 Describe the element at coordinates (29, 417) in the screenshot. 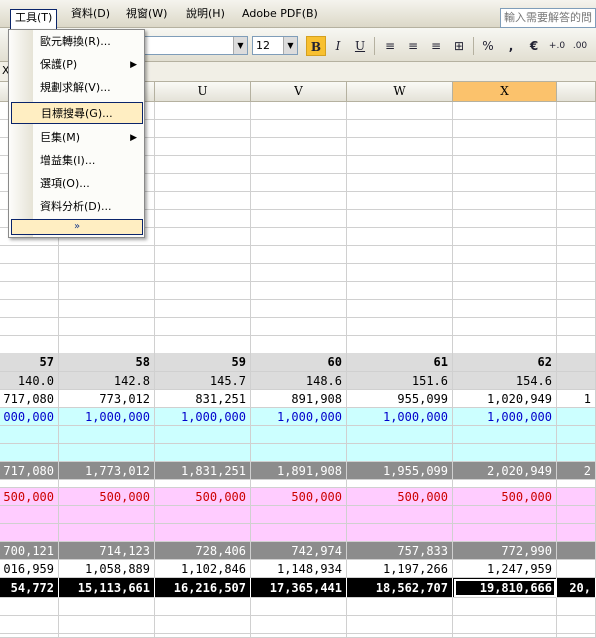

I see `table-cell: 000,000` at that location.